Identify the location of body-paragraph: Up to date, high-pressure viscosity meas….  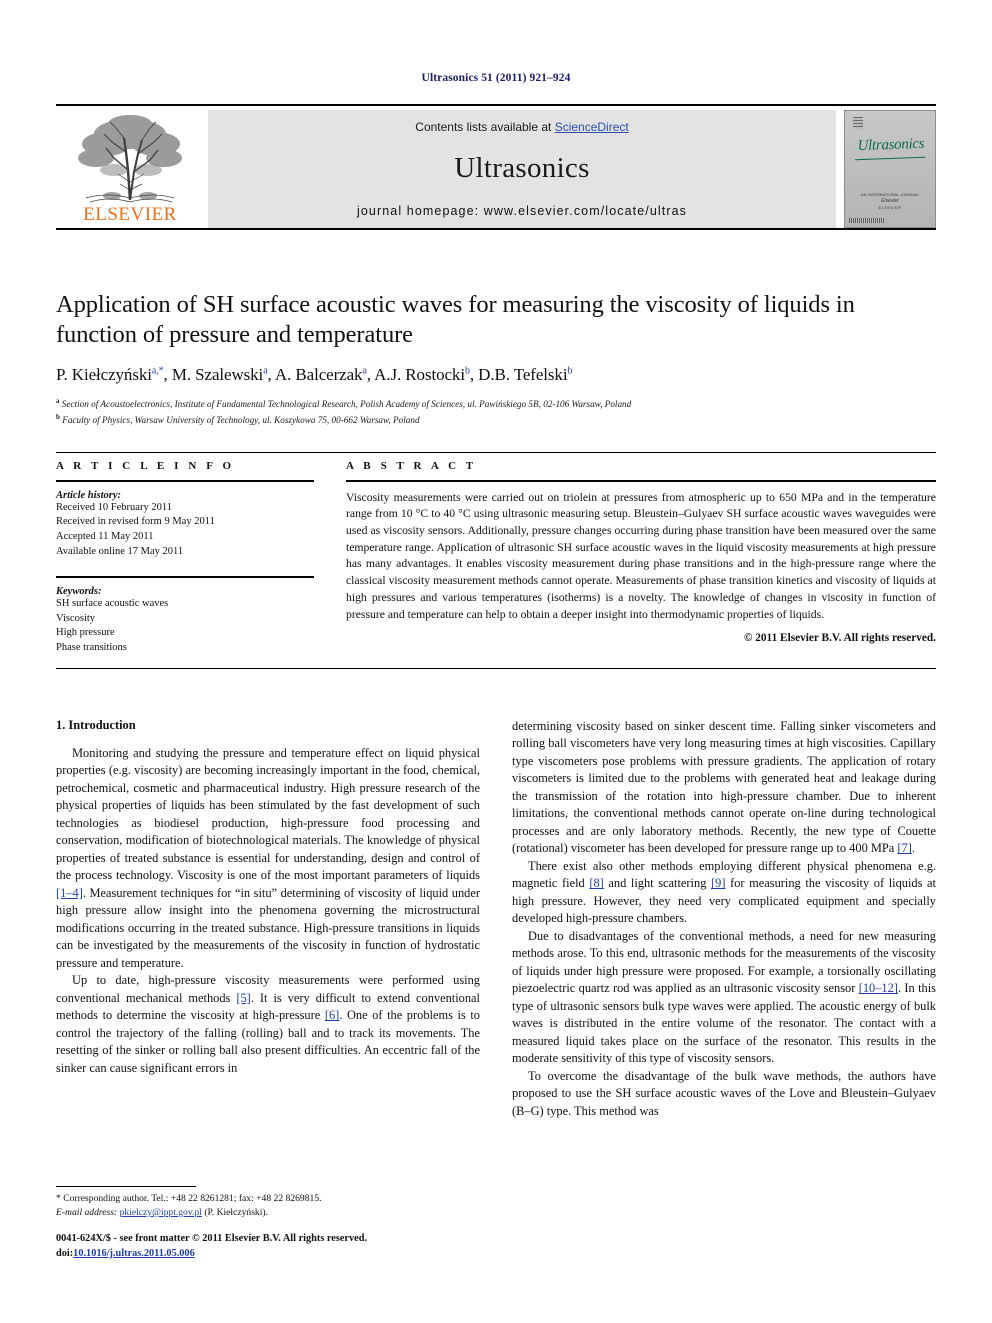
(268, 1024).